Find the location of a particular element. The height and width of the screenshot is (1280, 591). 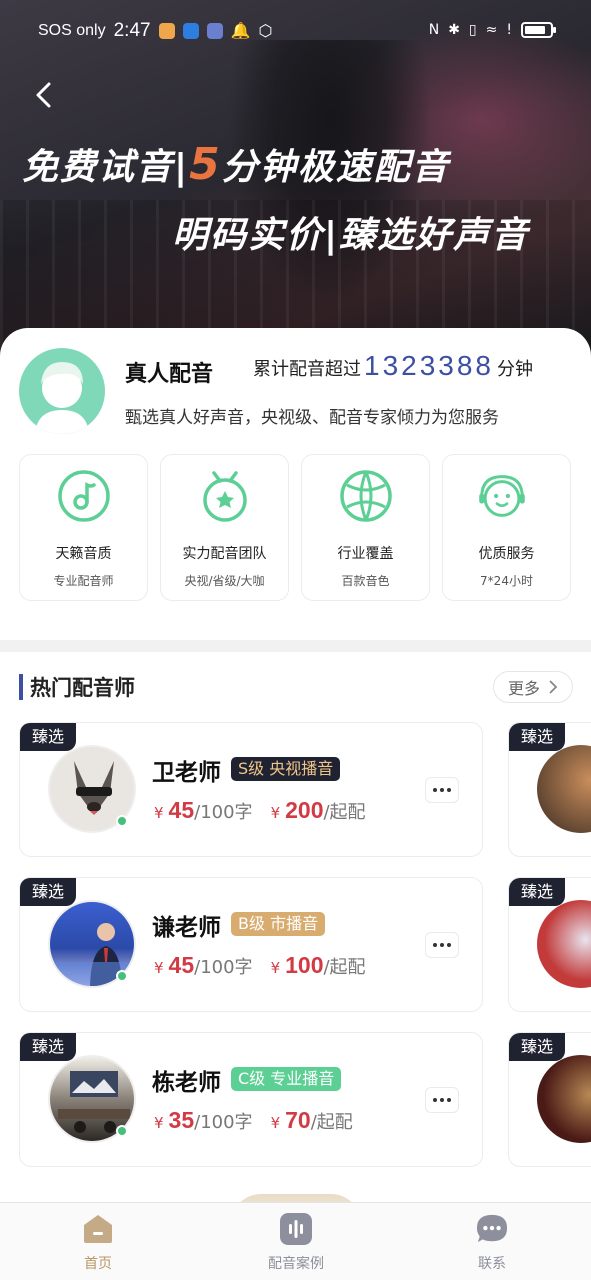

medal-icon is located at coordinates (225, 496).